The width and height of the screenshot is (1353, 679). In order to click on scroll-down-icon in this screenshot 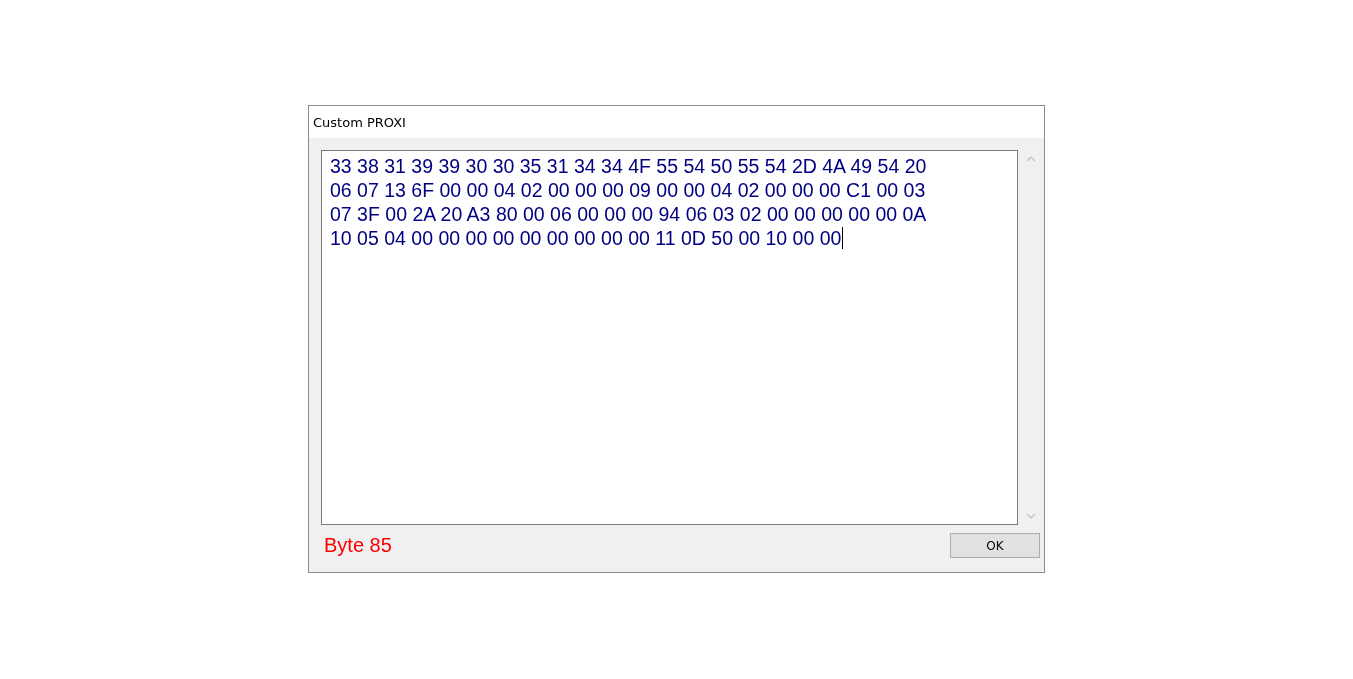, I will do `click(1031, 516)`.